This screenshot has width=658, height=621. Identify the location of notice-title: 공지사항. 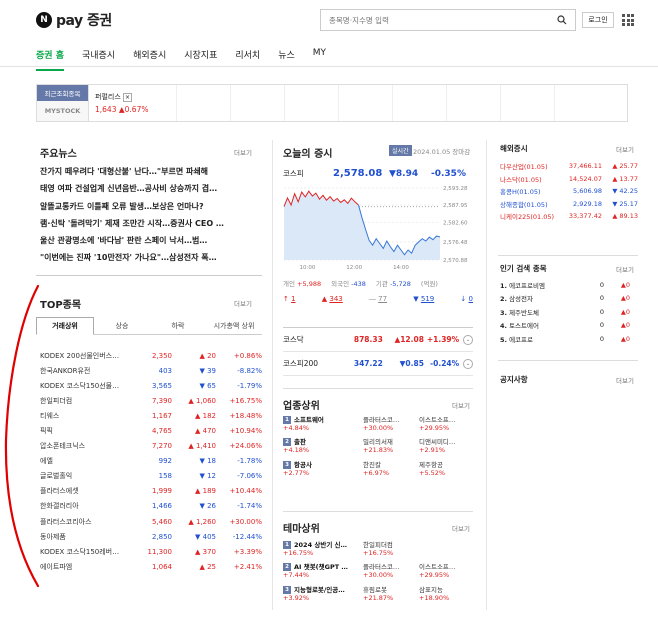
(514, 379).